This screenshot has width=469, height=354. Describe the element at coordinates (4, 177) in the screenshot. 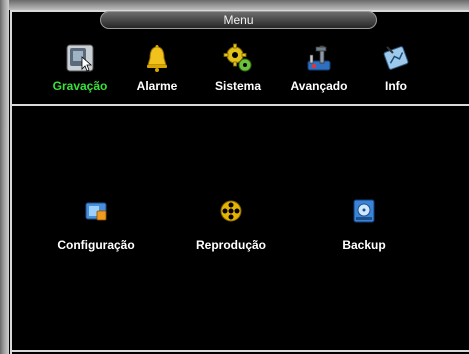

I see `window-frame-left` at that location.